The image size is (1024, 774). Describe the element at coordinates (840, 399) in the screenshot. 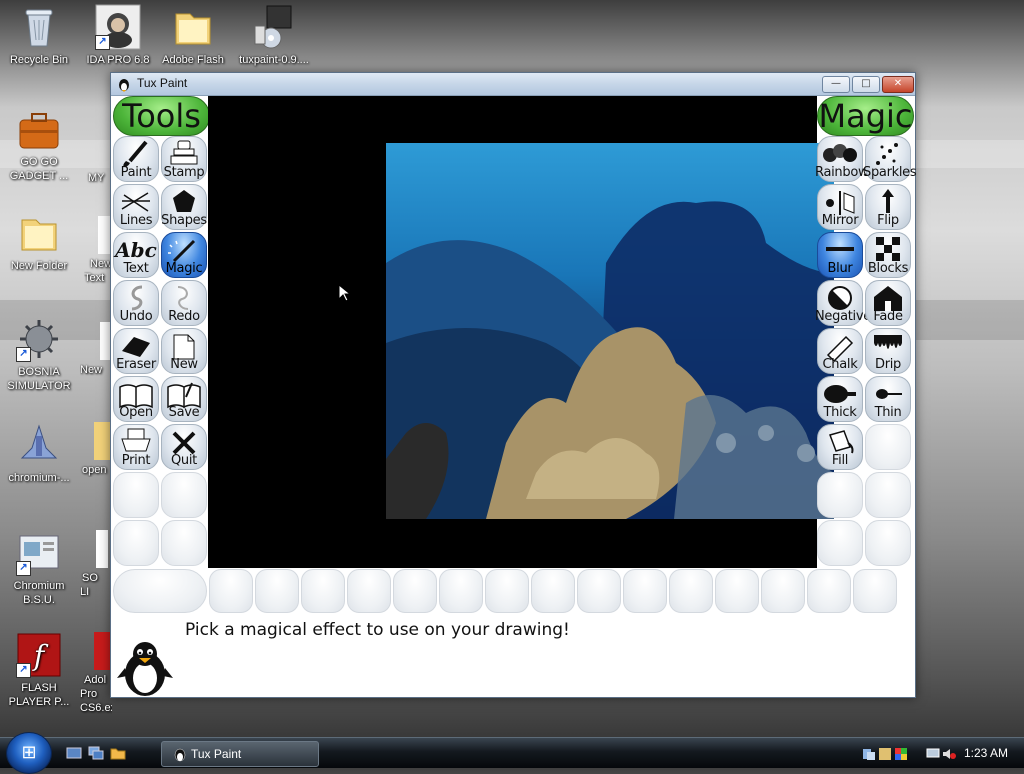

I see `magic-thick-button: Thick` at that location.